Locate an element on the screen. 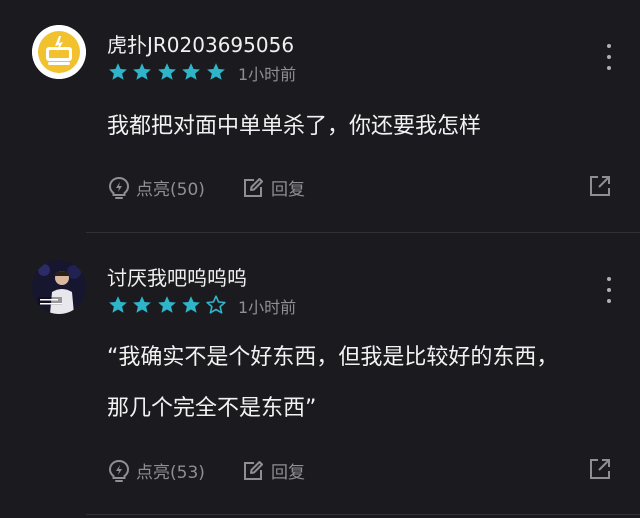 The image size is (640, 518). comment-text: “我确实不是个好东西，但我是比较好的东西， 那几个完全不是东西” is located at coordinates (364, 383).